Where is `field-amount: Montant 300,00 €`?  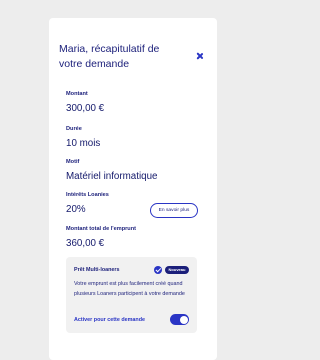
field-amount: Montant 300,00 € is located at coordinates (85, 103).